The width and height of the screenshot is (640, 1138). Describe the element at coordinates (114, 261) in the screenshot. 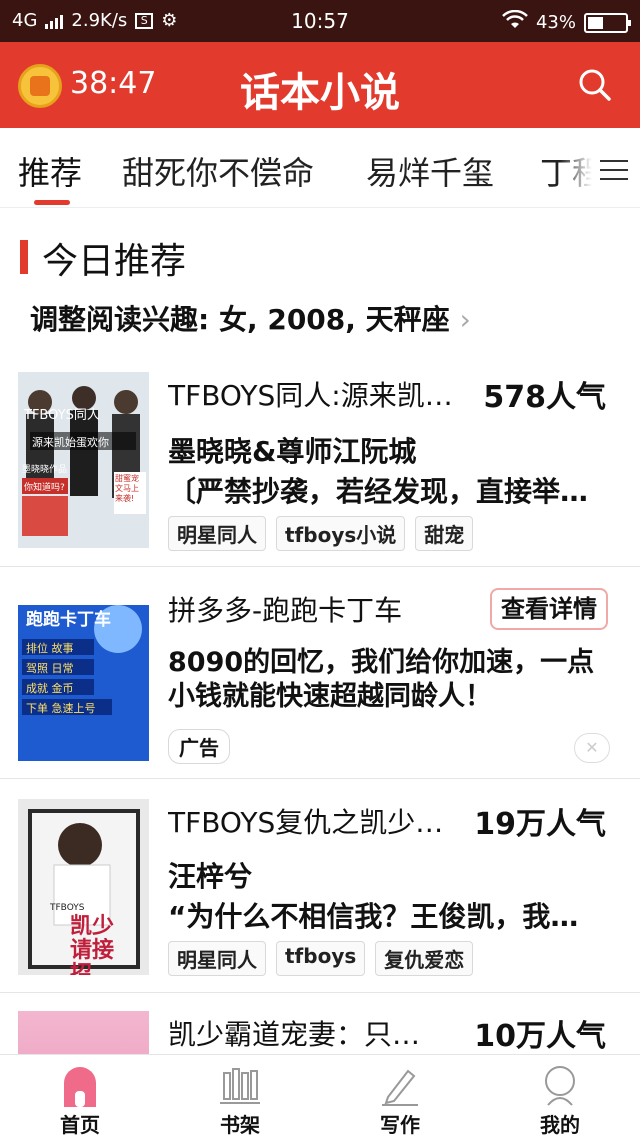

I see `section-title: 今日推荐` at that location.